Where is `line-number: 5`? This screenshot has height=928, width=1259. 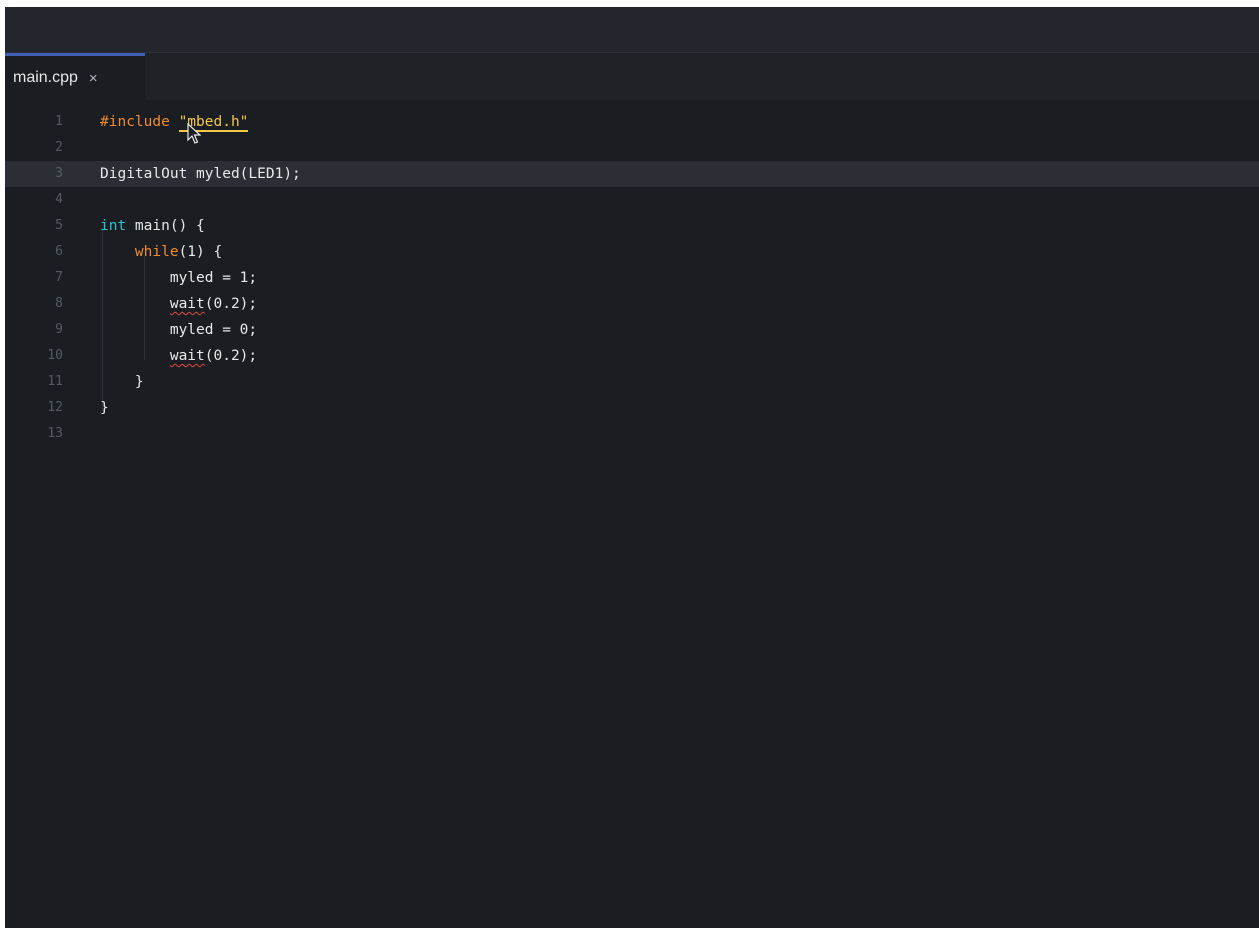 line-number: 5 is located at coordinates (59, 225).